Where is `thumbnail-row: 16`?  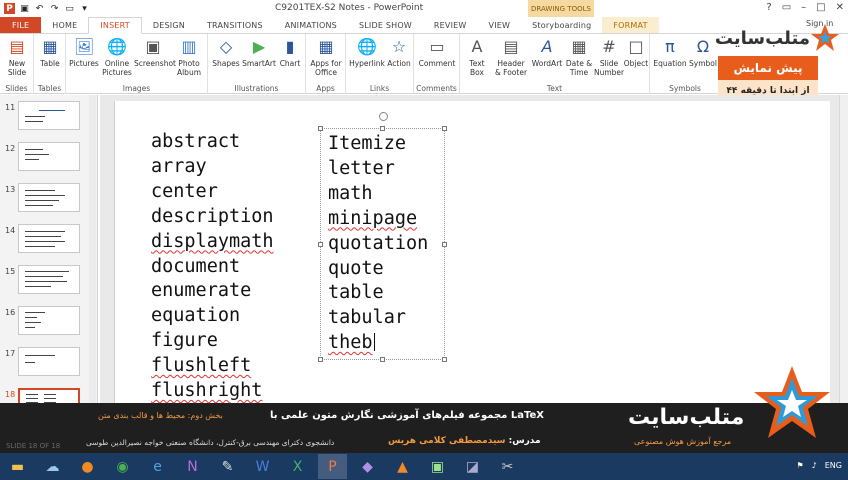
thumbnail-row: 16 is located at coordinates (49, 321).